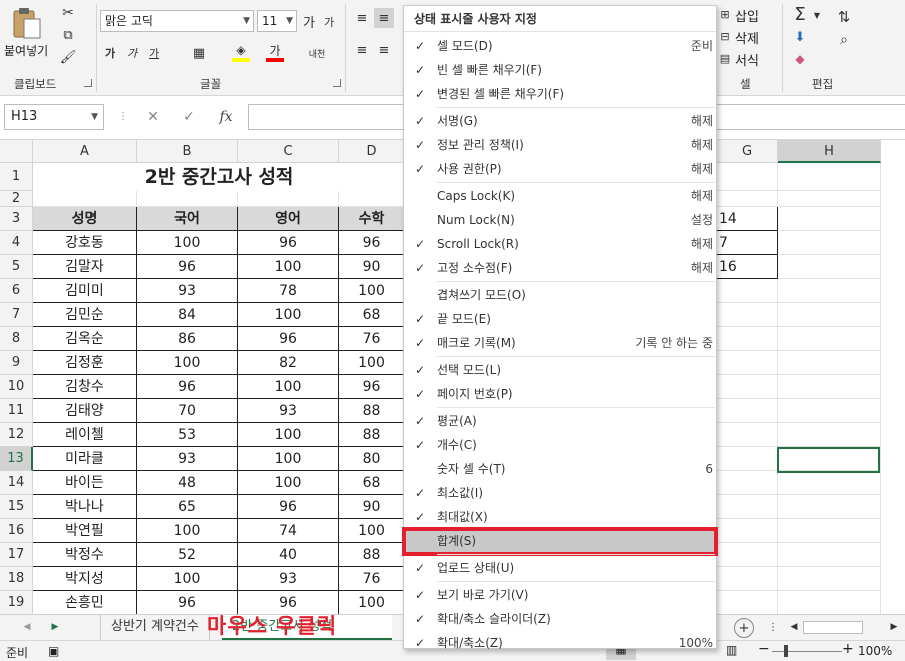 The image size is (905, 661). What do you see at coordinates (875, 651) in the screenshot?
I see `zoom-level: 100%` at bounding box center [875, 651].